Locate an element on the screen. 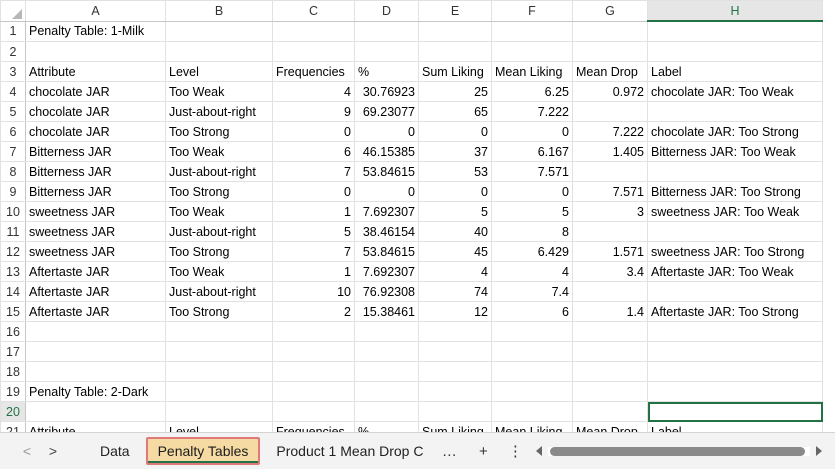  cell-f12: 6.429 is located at coordinates (532, 251).